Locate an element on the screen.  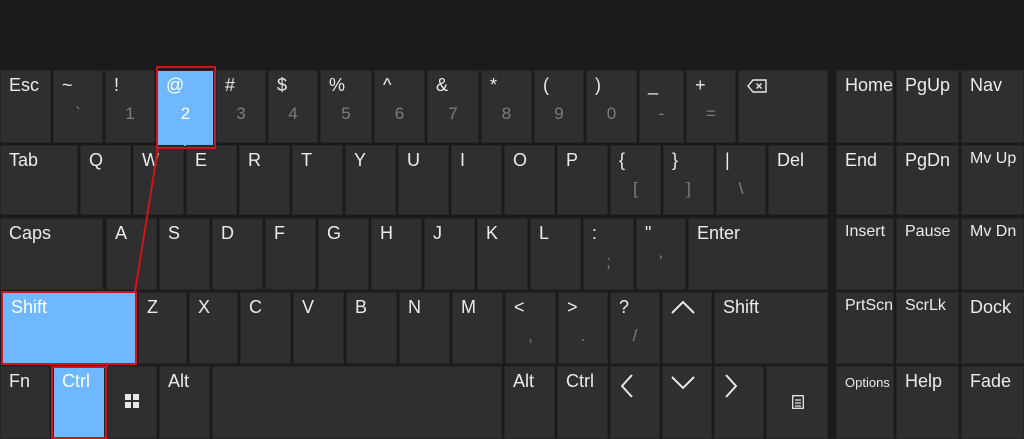
key-g: G is located at coordinates (343, 254).